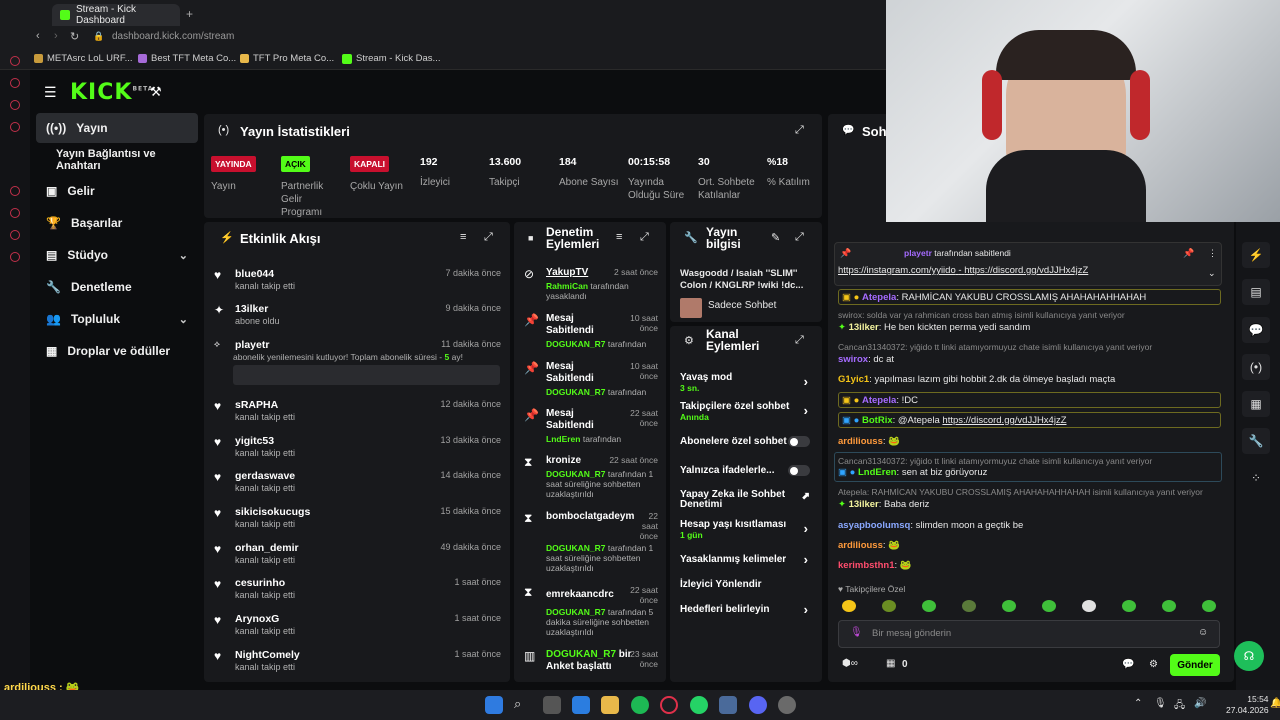  Describe the element at coordinates (111, 92) in the screenshot. I see `kick-logo: KICKBETA` at that location.